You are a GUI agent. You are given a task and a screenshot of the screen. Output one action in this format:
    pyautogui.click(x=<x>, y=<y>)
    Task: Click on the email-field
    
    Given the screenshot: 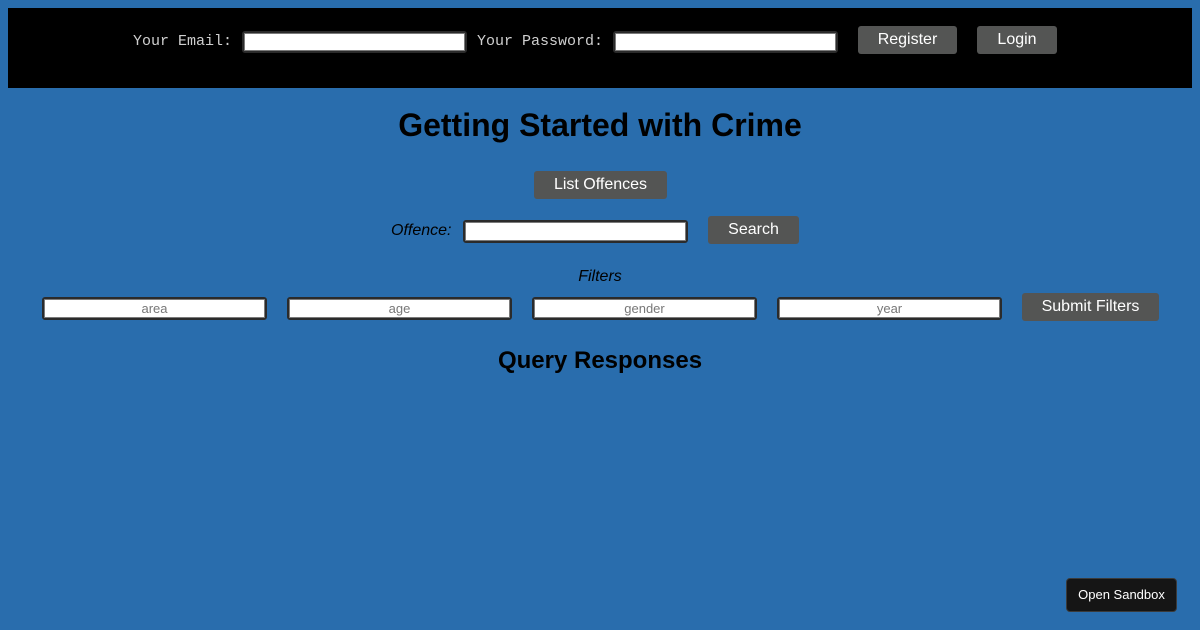 What is the action you would take?
    pyautogui.click(x=354, y=42)
    